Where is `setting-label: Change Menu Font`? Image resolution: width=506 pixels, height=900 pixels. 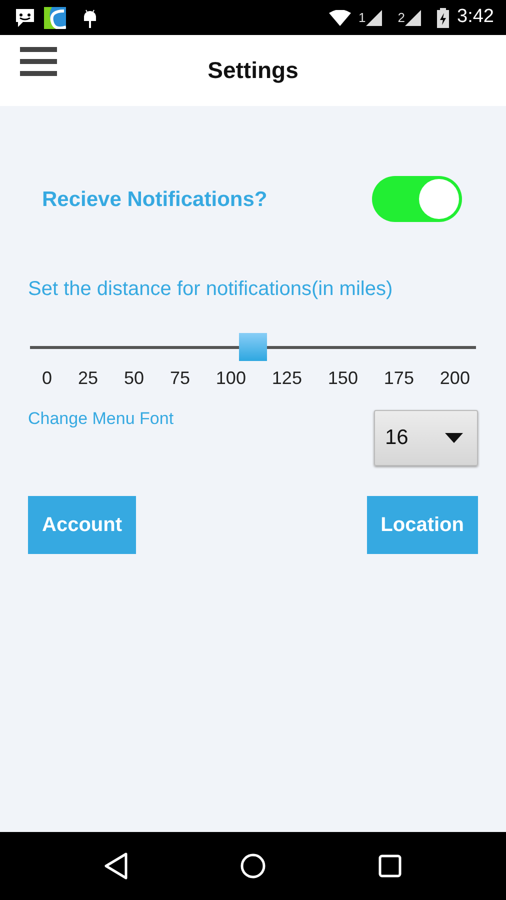
setting-label: Change Menu Font is located at coordinates (101, 419).